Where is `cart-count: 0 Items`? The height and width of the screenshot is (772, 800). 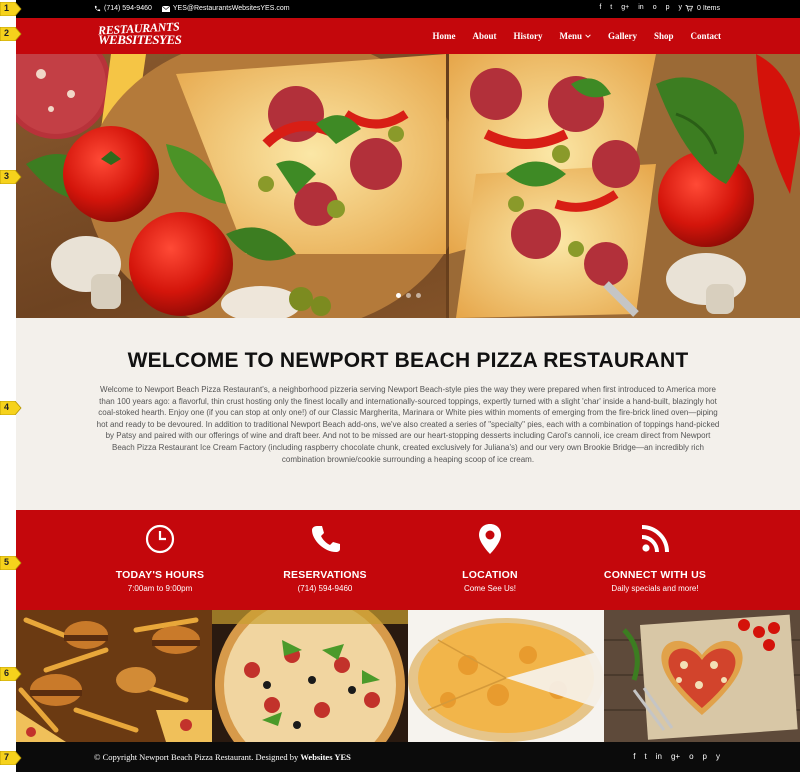 cart-count: 0 Items is located at coordinates (708, 8).